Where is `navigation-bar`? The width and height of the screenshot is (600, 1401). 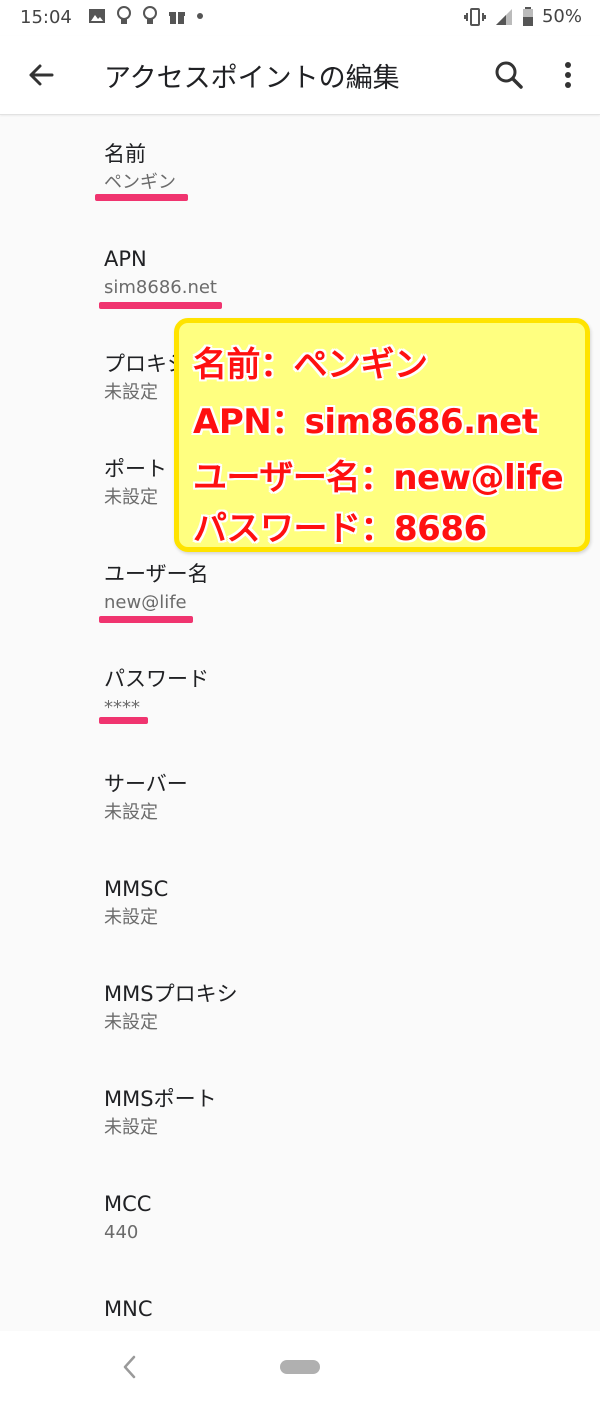 navigation-bar is located at coordinates (300, 1366).